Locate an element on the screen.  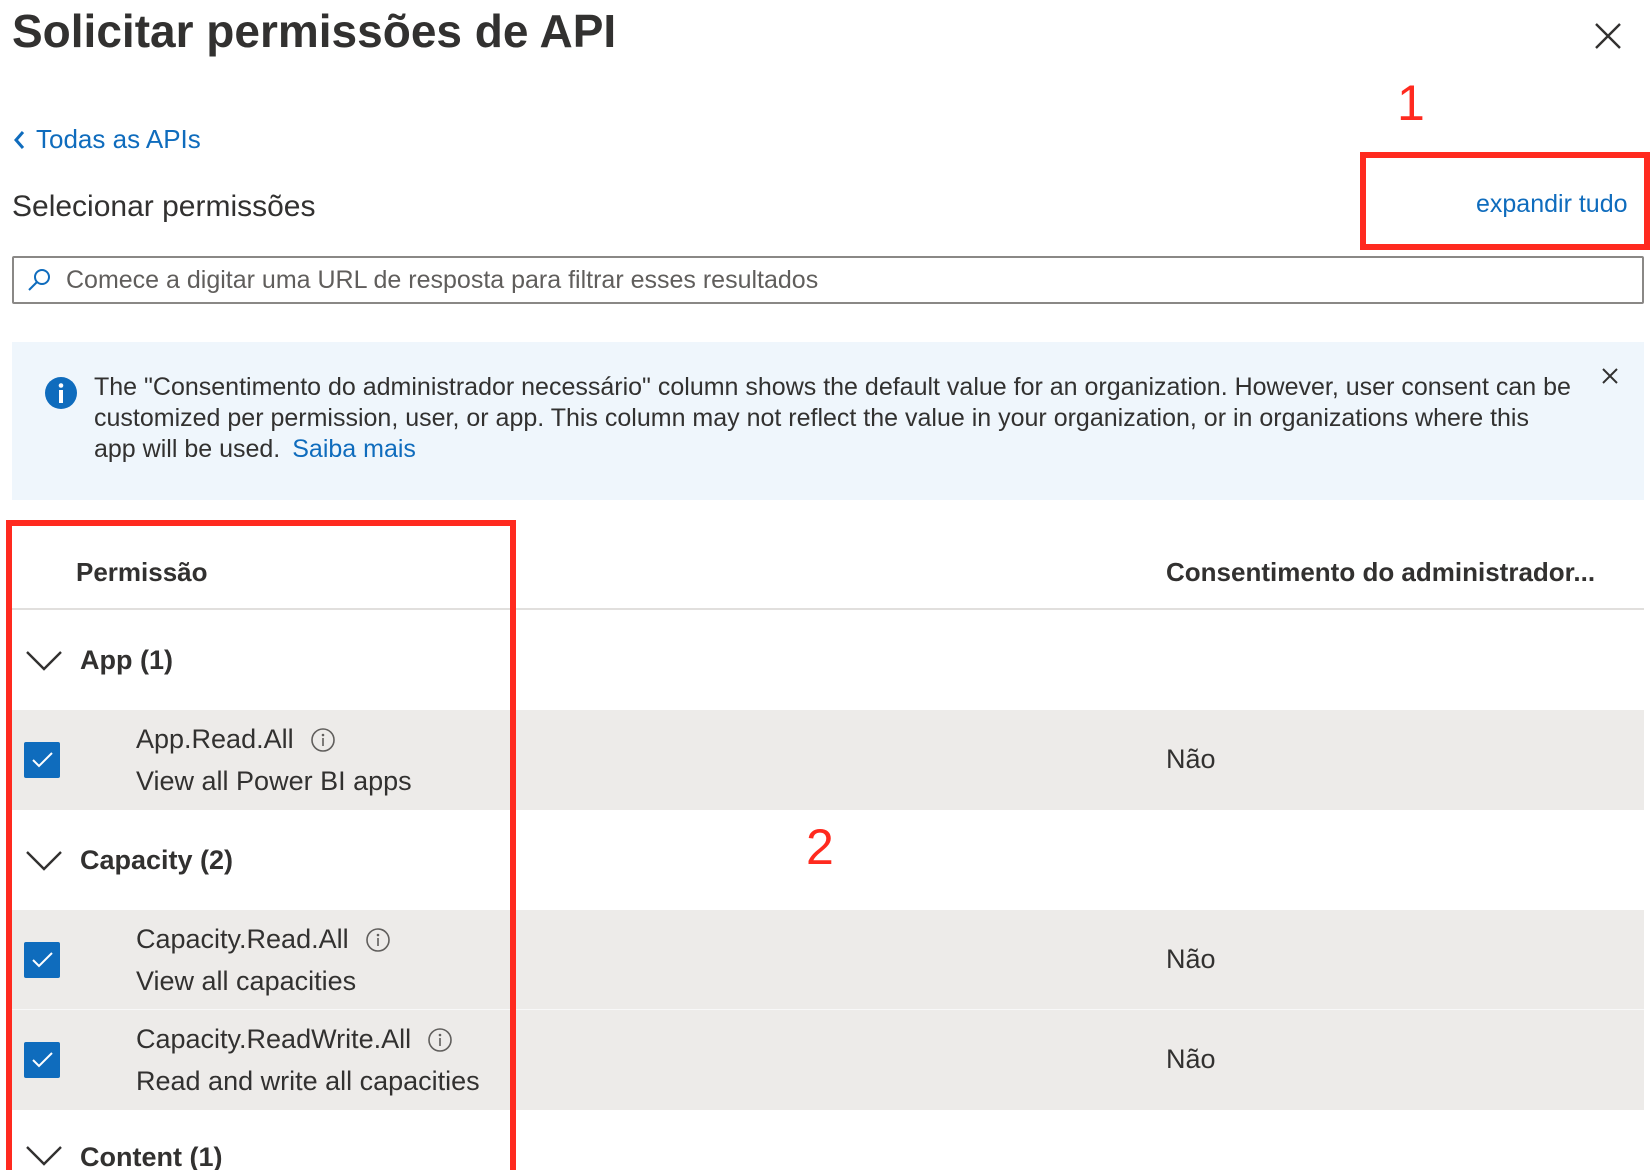
dismiss-info-button is located at coordinates (1610, 376).